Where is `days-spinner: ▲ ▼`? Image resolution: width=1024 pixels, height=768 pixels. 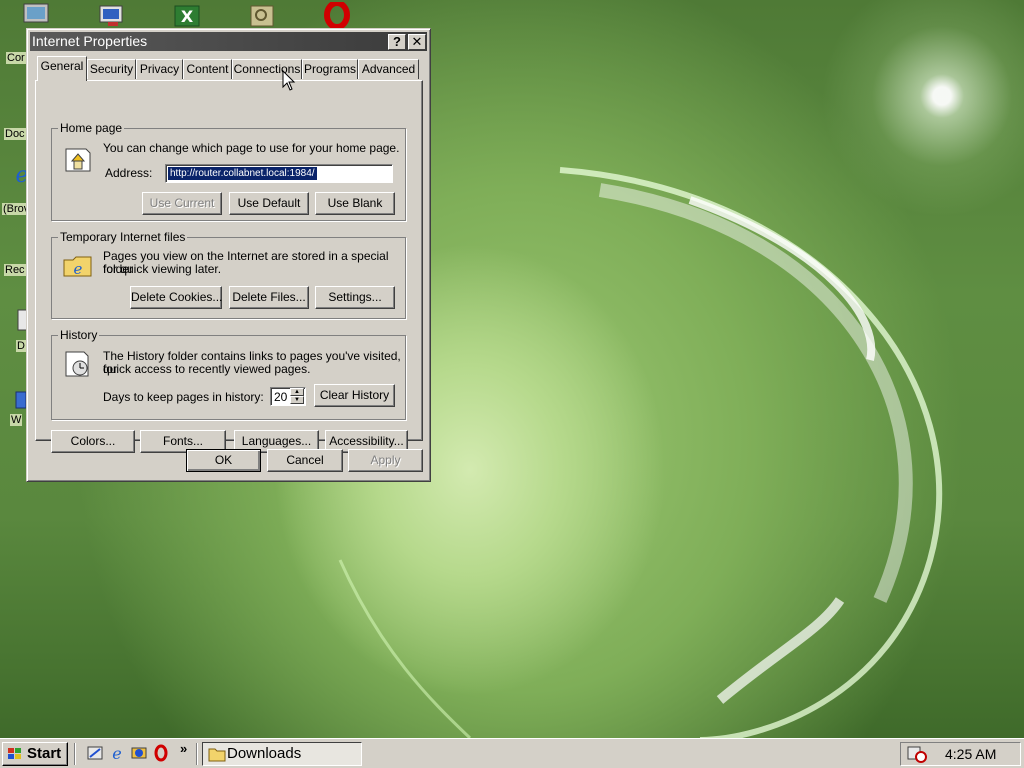
days-spinner: ▲ ▼ is located at coordinates (297, 396).